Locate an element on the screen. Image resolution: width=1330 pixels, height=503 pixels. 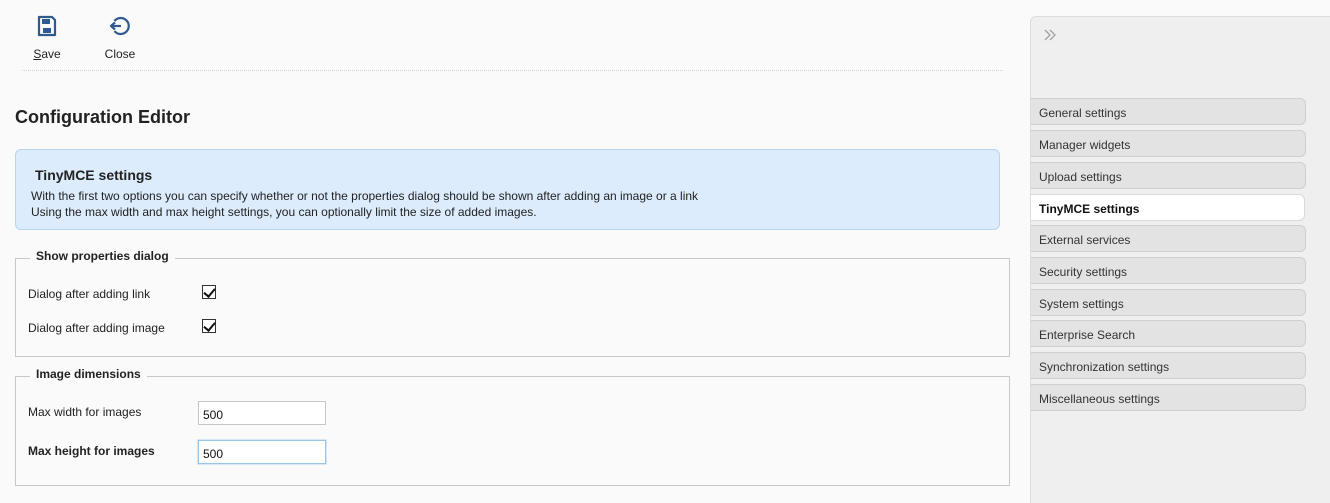
sidebar-item-enterprise-search: Enterprise Search is located at coordinates (1168, 333).